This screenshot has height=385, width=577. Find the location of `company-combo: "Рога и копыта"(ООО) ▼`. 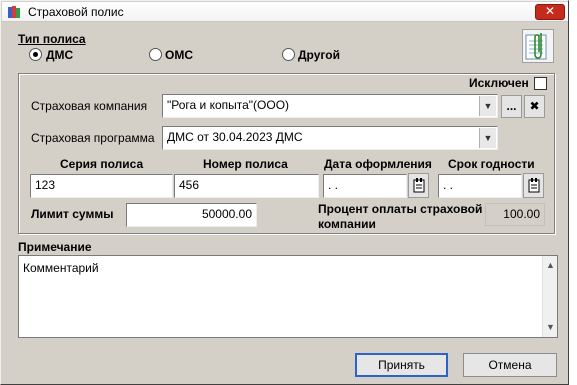

company-combo: "Рога и копыта"(ООО) ▼ is located at coordinates (330, 106).